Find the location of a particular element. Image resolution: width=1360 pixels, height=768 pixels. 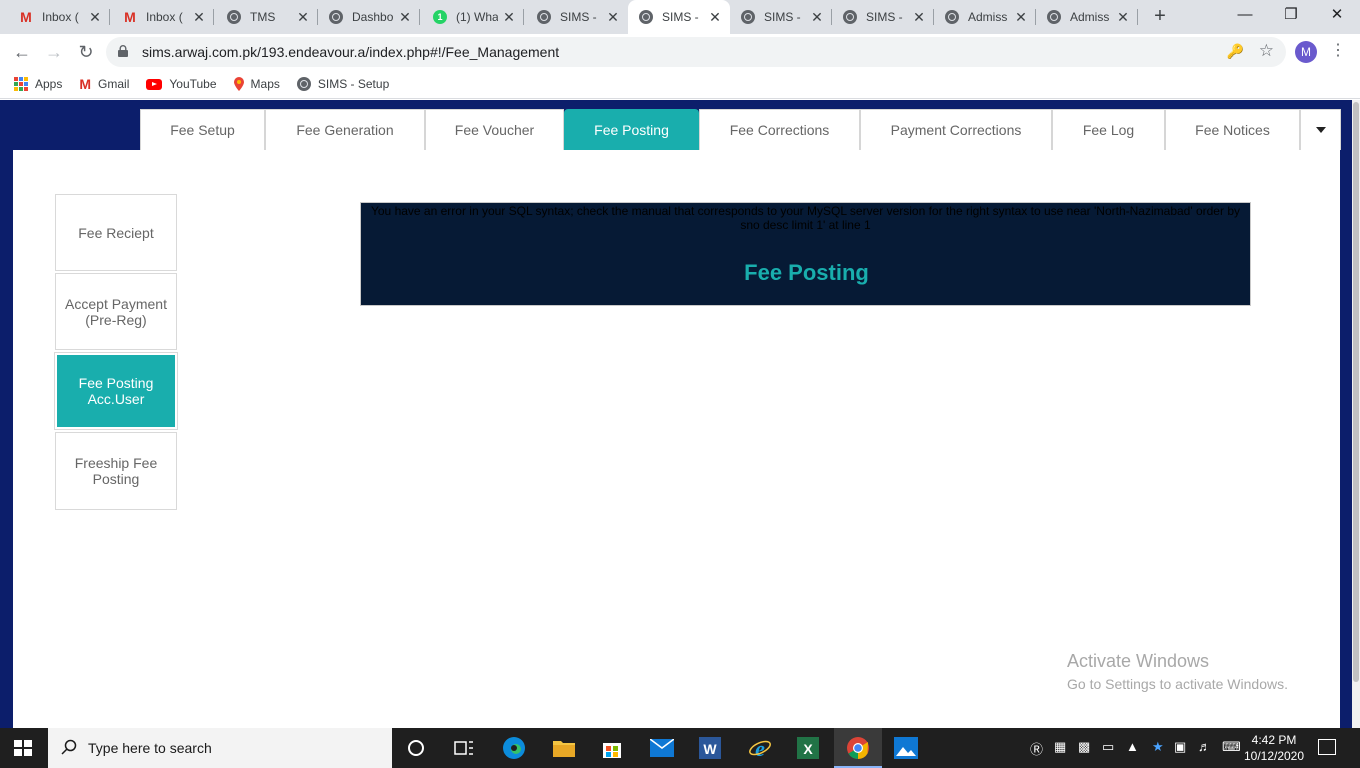

key-icon: 🔑 is located at coordinates (1235, 51).